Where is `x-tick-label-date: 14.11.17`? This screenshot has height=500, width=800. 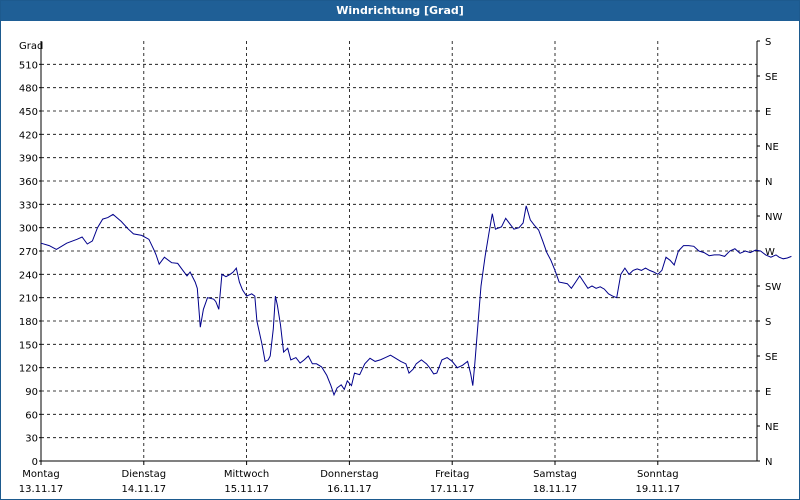
x-tick-label-date: 14.11.17 is located at coordinates (144, 489).